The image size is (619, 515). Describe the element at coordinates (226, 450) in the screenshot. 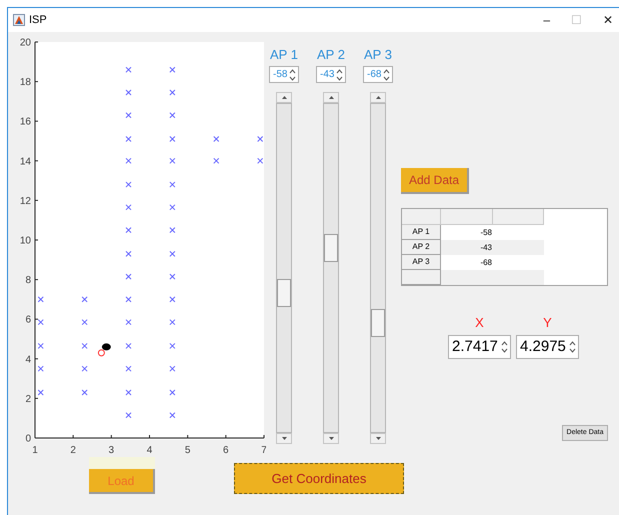

I see `x-tick-label: 6` at that location.